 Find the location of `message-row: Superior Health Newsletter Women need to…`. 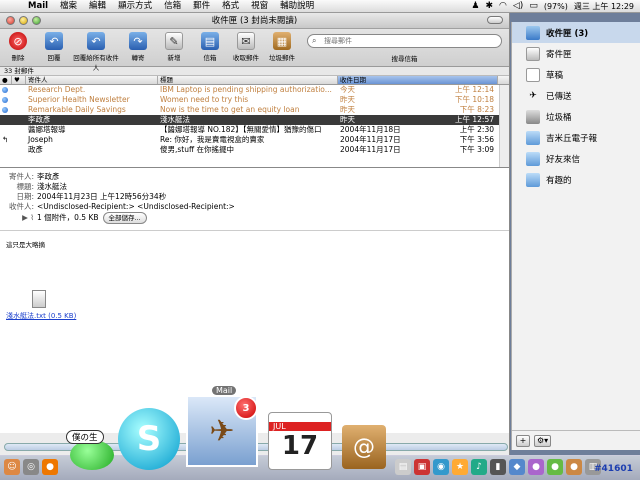

message-row: Superior Health Newsletter Women need to… is located at coordinates (254, 100).